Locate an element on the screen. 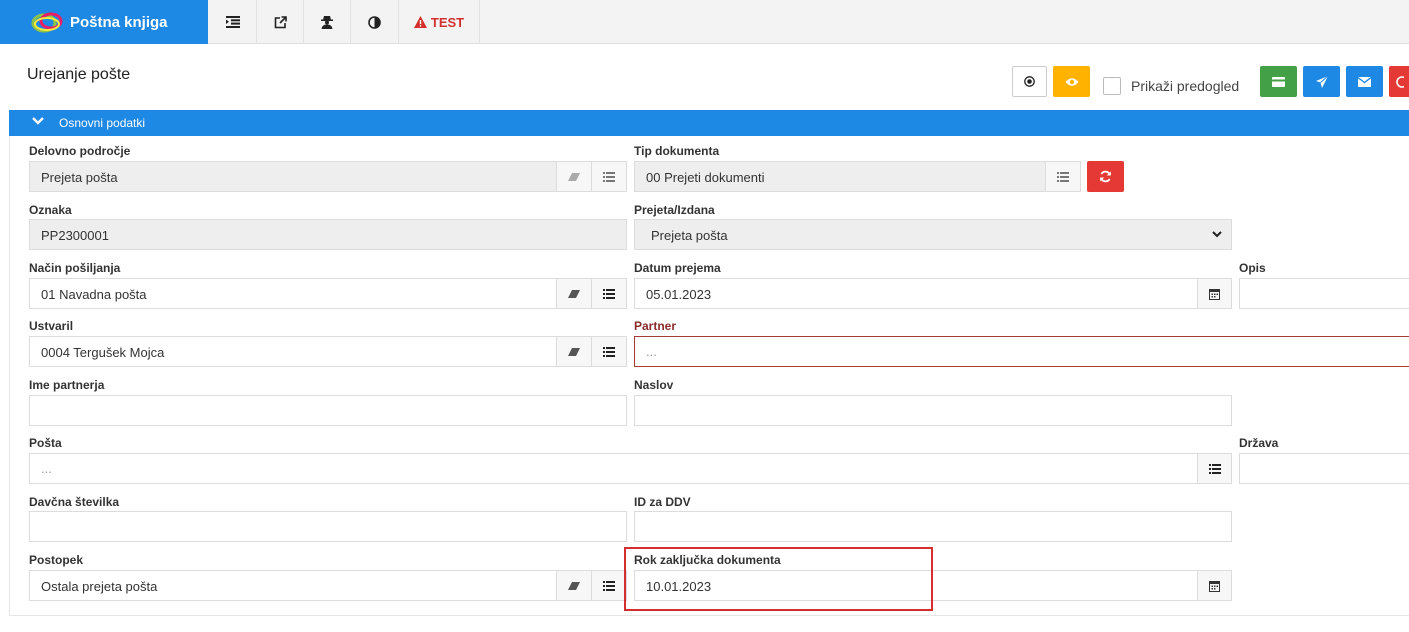  top-bar: Poštna knjiga TEST is located at coordinates (704, 22).